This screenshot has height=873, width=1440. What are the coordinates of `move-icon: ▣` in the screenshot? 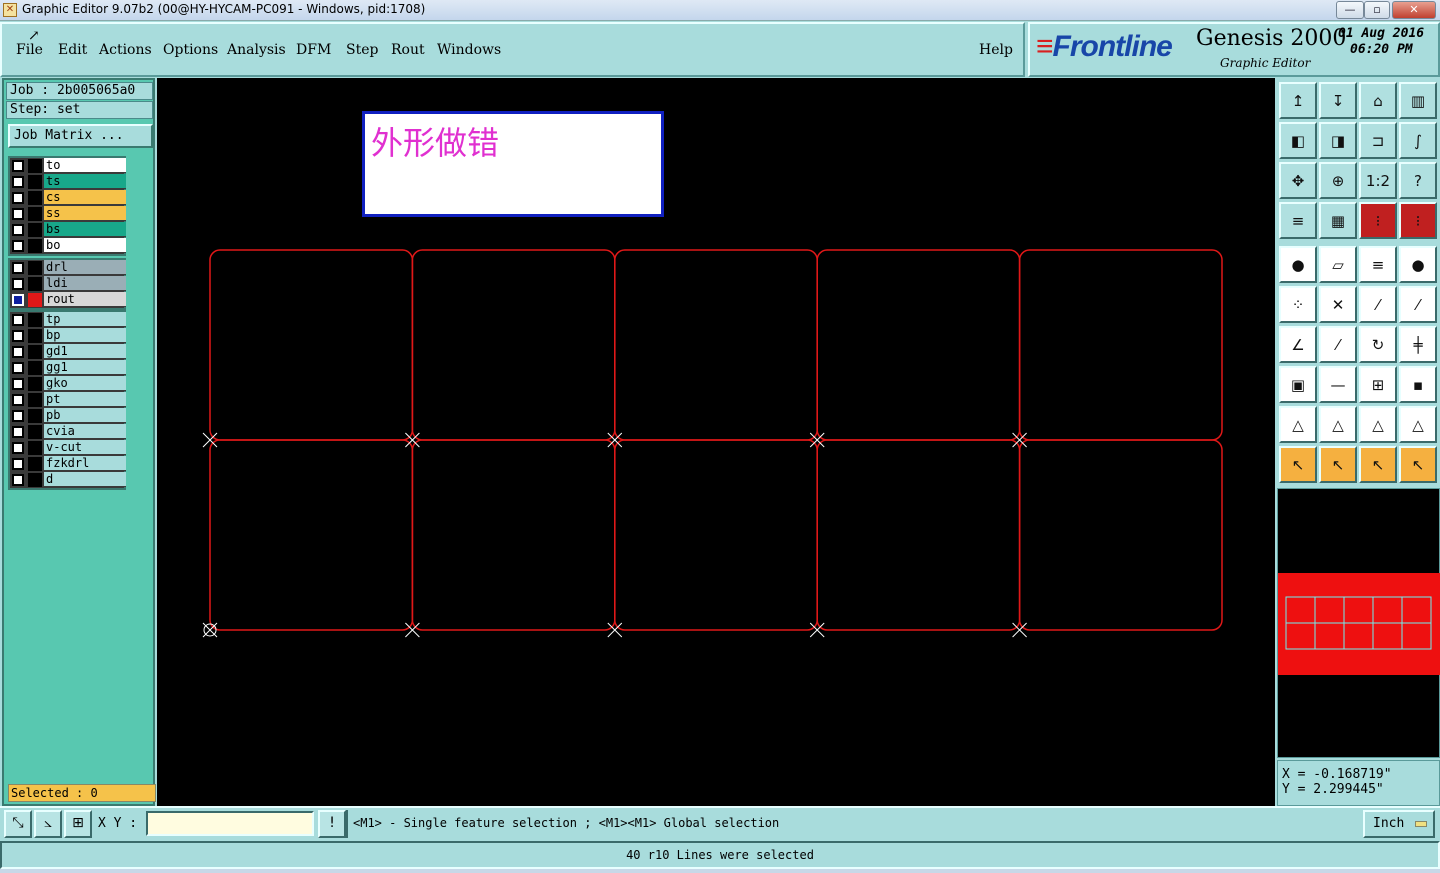 It's located at (1298, 384).